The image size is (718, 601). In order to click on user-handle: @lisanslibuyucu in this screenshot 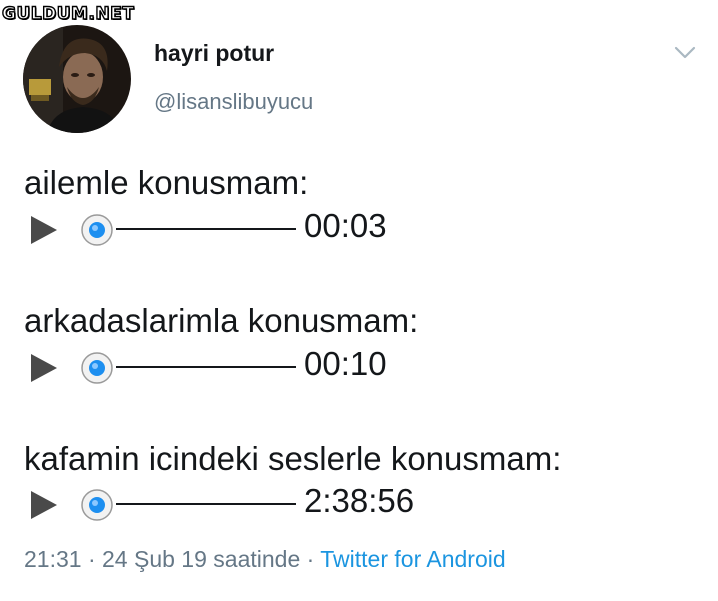, I will do `click(233, 102)`.